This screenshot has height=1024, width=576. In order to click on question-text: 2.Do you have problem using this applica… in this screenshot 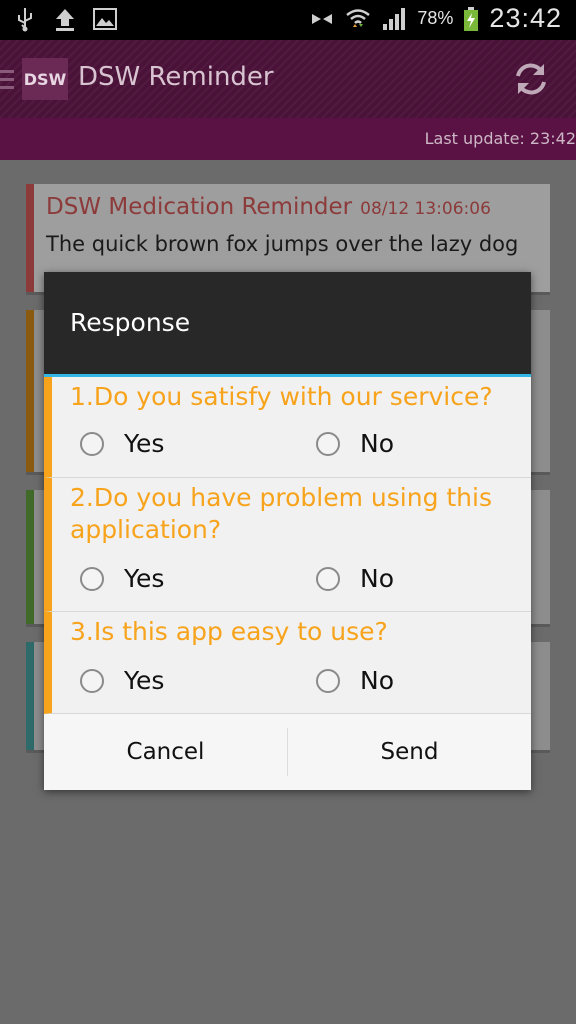, I will do `click(281, 513)`.